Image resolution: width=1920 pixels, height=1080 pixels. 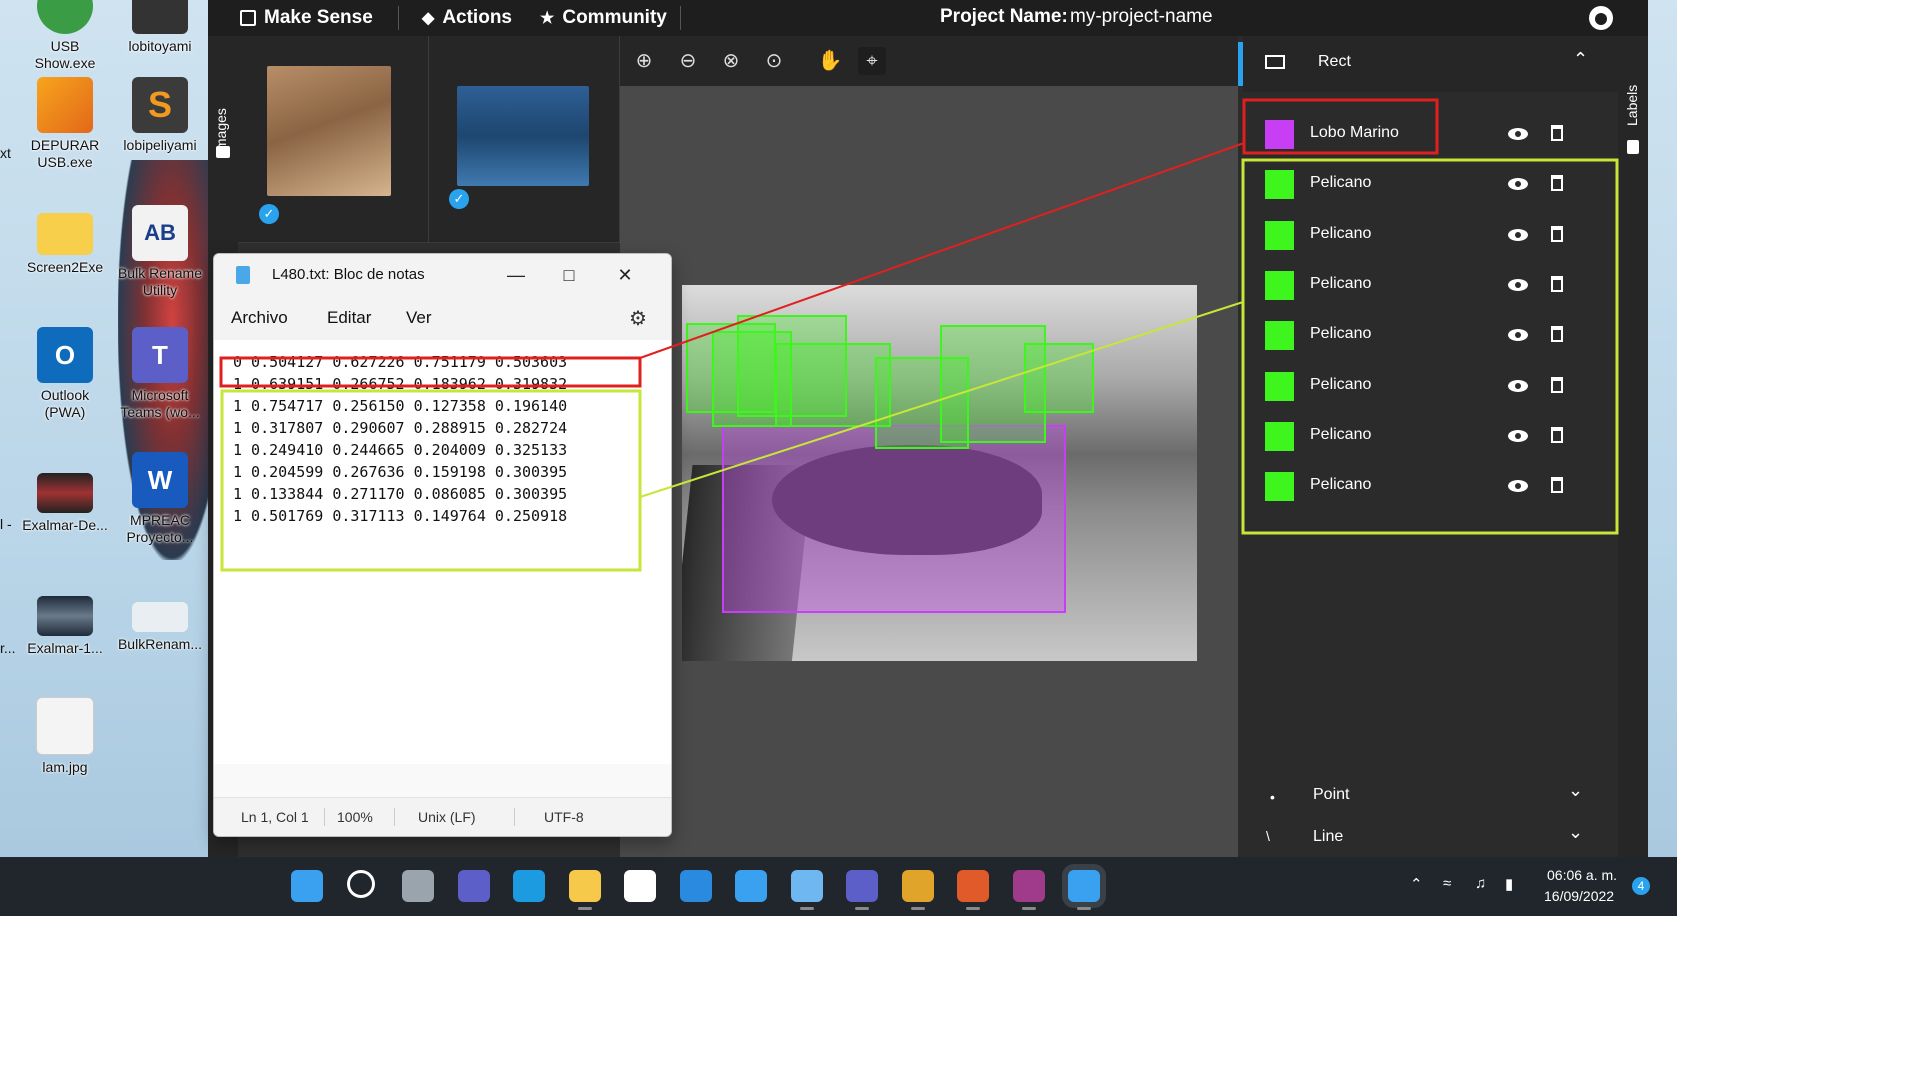 What do you see at coordinates (1582, 875) in the screenshot?
I see `clock-time: 06:06 a. m.` at bounding box center [1582, 875].